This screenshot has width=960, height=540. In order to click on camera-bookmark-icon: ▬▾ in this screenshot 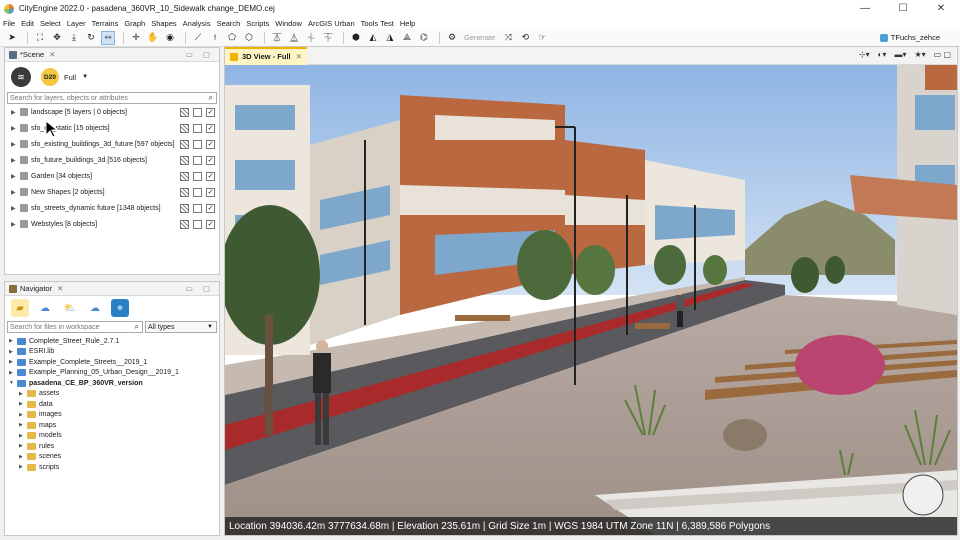, I will do `click(900, 54)`.